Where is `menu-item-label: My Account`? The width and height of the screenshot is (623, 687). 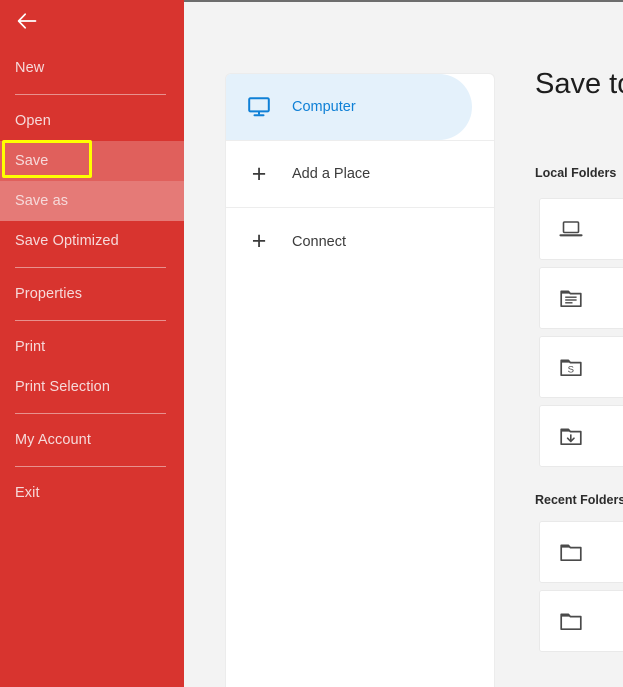
menu-item-label: My Account is located at coordinates (53, 440).